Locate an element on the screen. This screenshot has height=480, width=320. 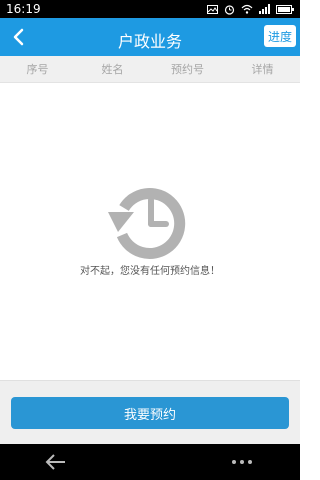
wifi-icon is located at coordinates (247, 9).